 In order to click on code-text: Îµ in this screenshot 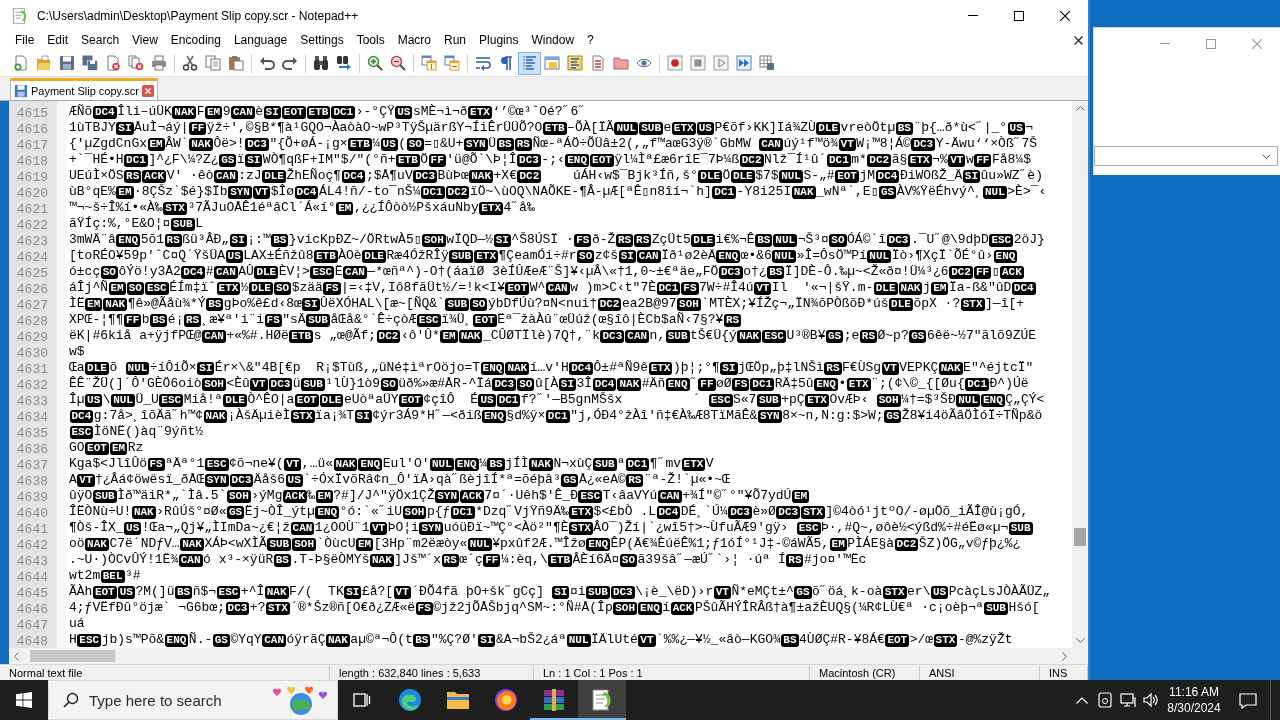, I will do `click(77, 400)`.